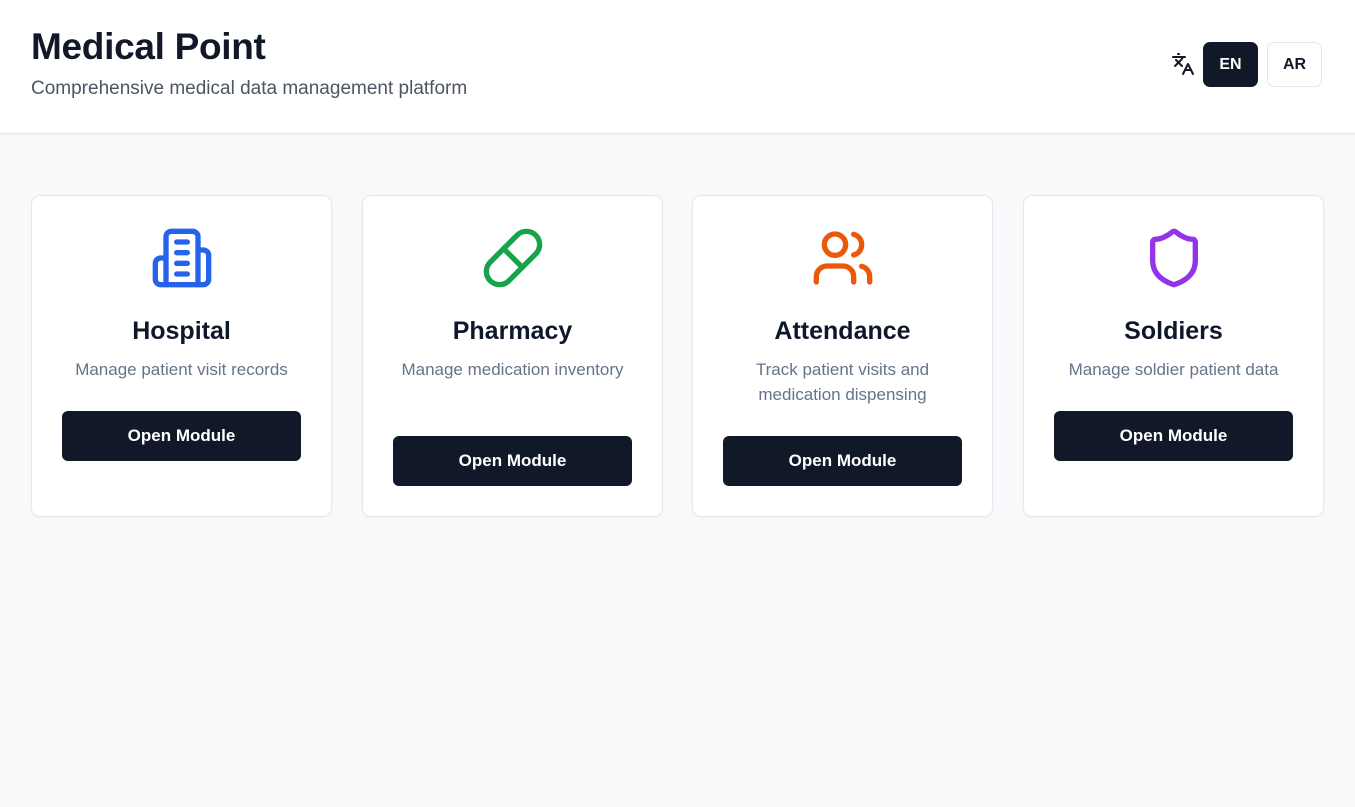 The image size is (1355, 807). I want to click on language-ar-button: AR, so click(1294, 64).